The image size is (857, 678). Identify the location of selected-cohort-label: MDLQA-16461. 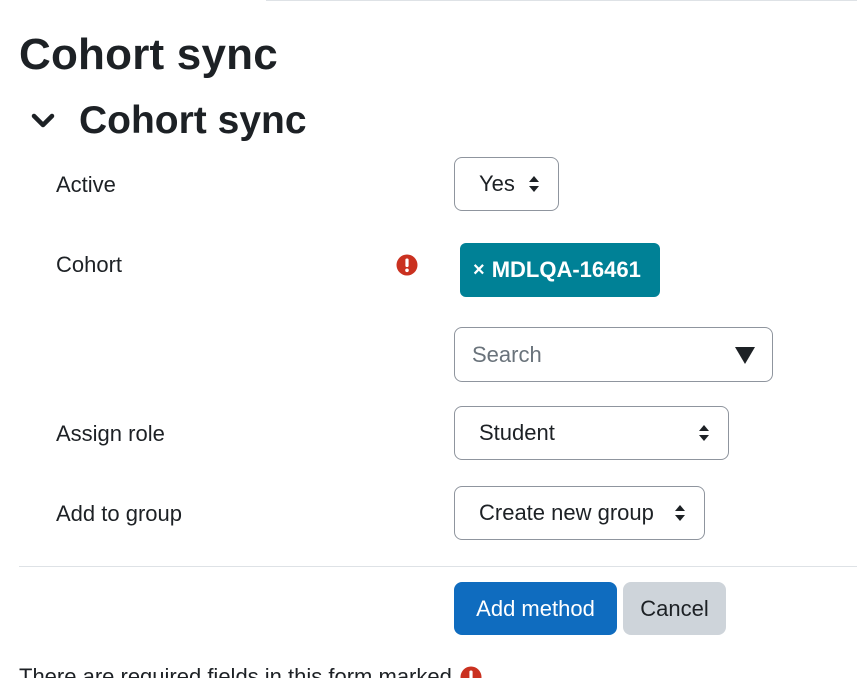
(566, 269).